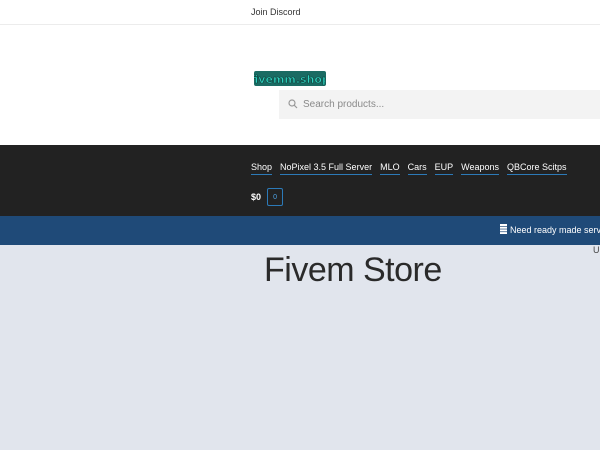 This screenshot has width=600, height=450. What do you see at coordinates (353, 270) in the screenshot?
I see `page-title: Fivem Store` at bounding box center [353, 270].